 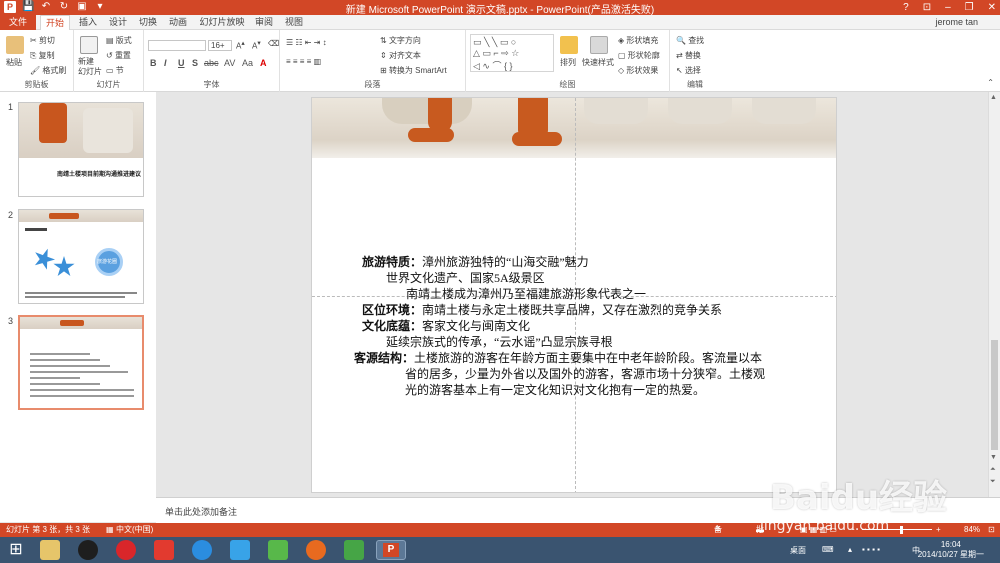 What do you see at coordinates (110, 530) in the screenshot?
I see `spellcheck-icon: ▦` at bounding box center [110, 530].